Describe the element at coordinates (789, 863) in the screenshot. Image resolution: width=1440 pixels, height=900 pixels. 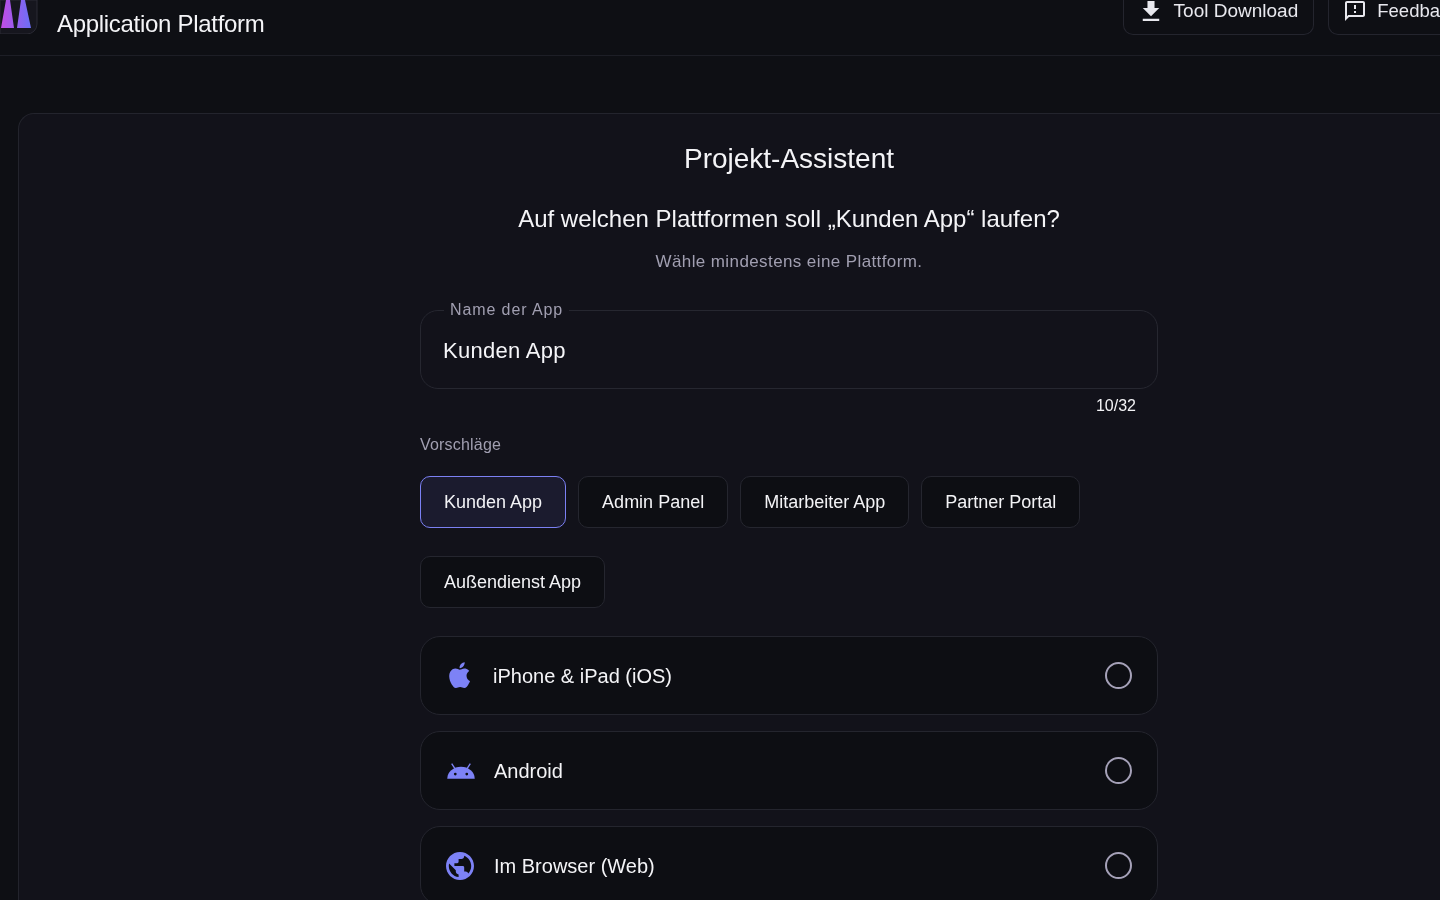
I see `platform-option: Im Browser (Web)` at that location.